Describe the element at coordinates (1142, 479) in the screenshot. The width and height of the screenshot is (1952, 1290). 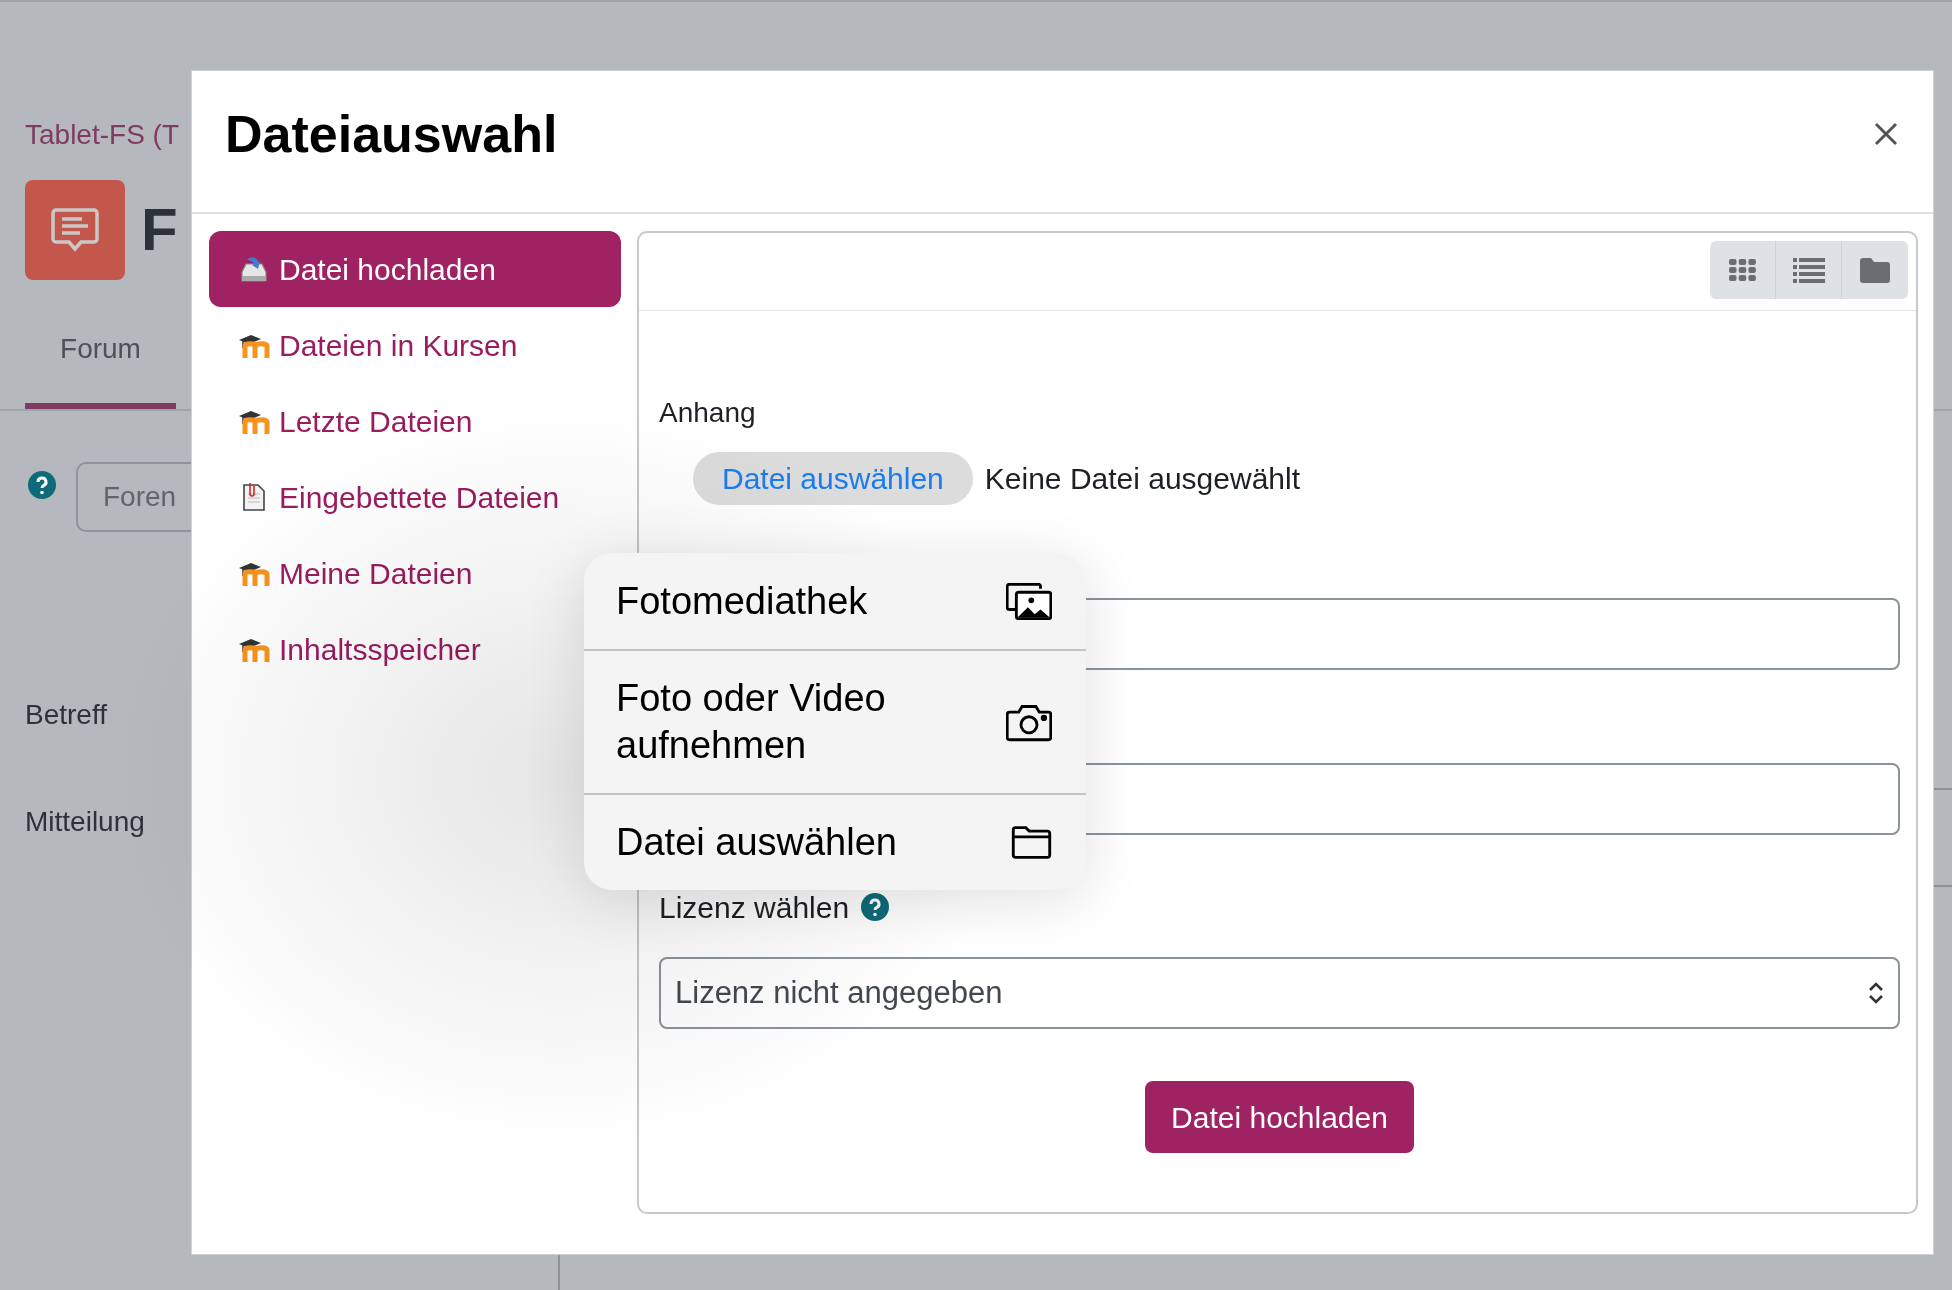
I see `file-status-text: Keine Datei ausgewählt` at that location.